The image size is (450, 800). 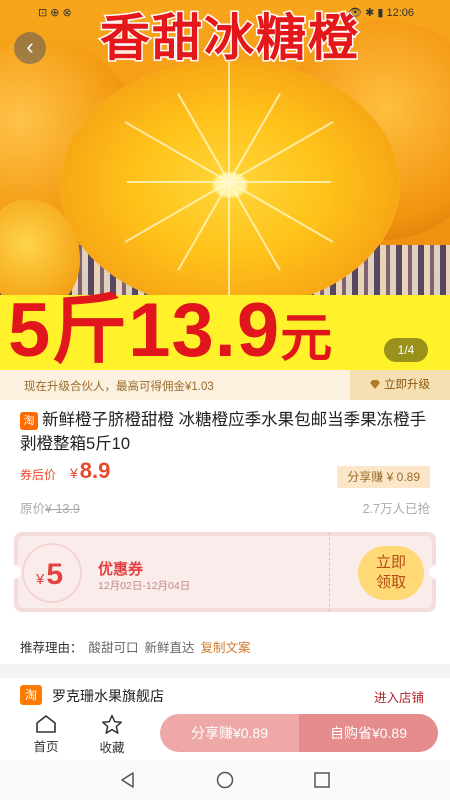 I want to click on star-icon, so click(x=112, y=724).